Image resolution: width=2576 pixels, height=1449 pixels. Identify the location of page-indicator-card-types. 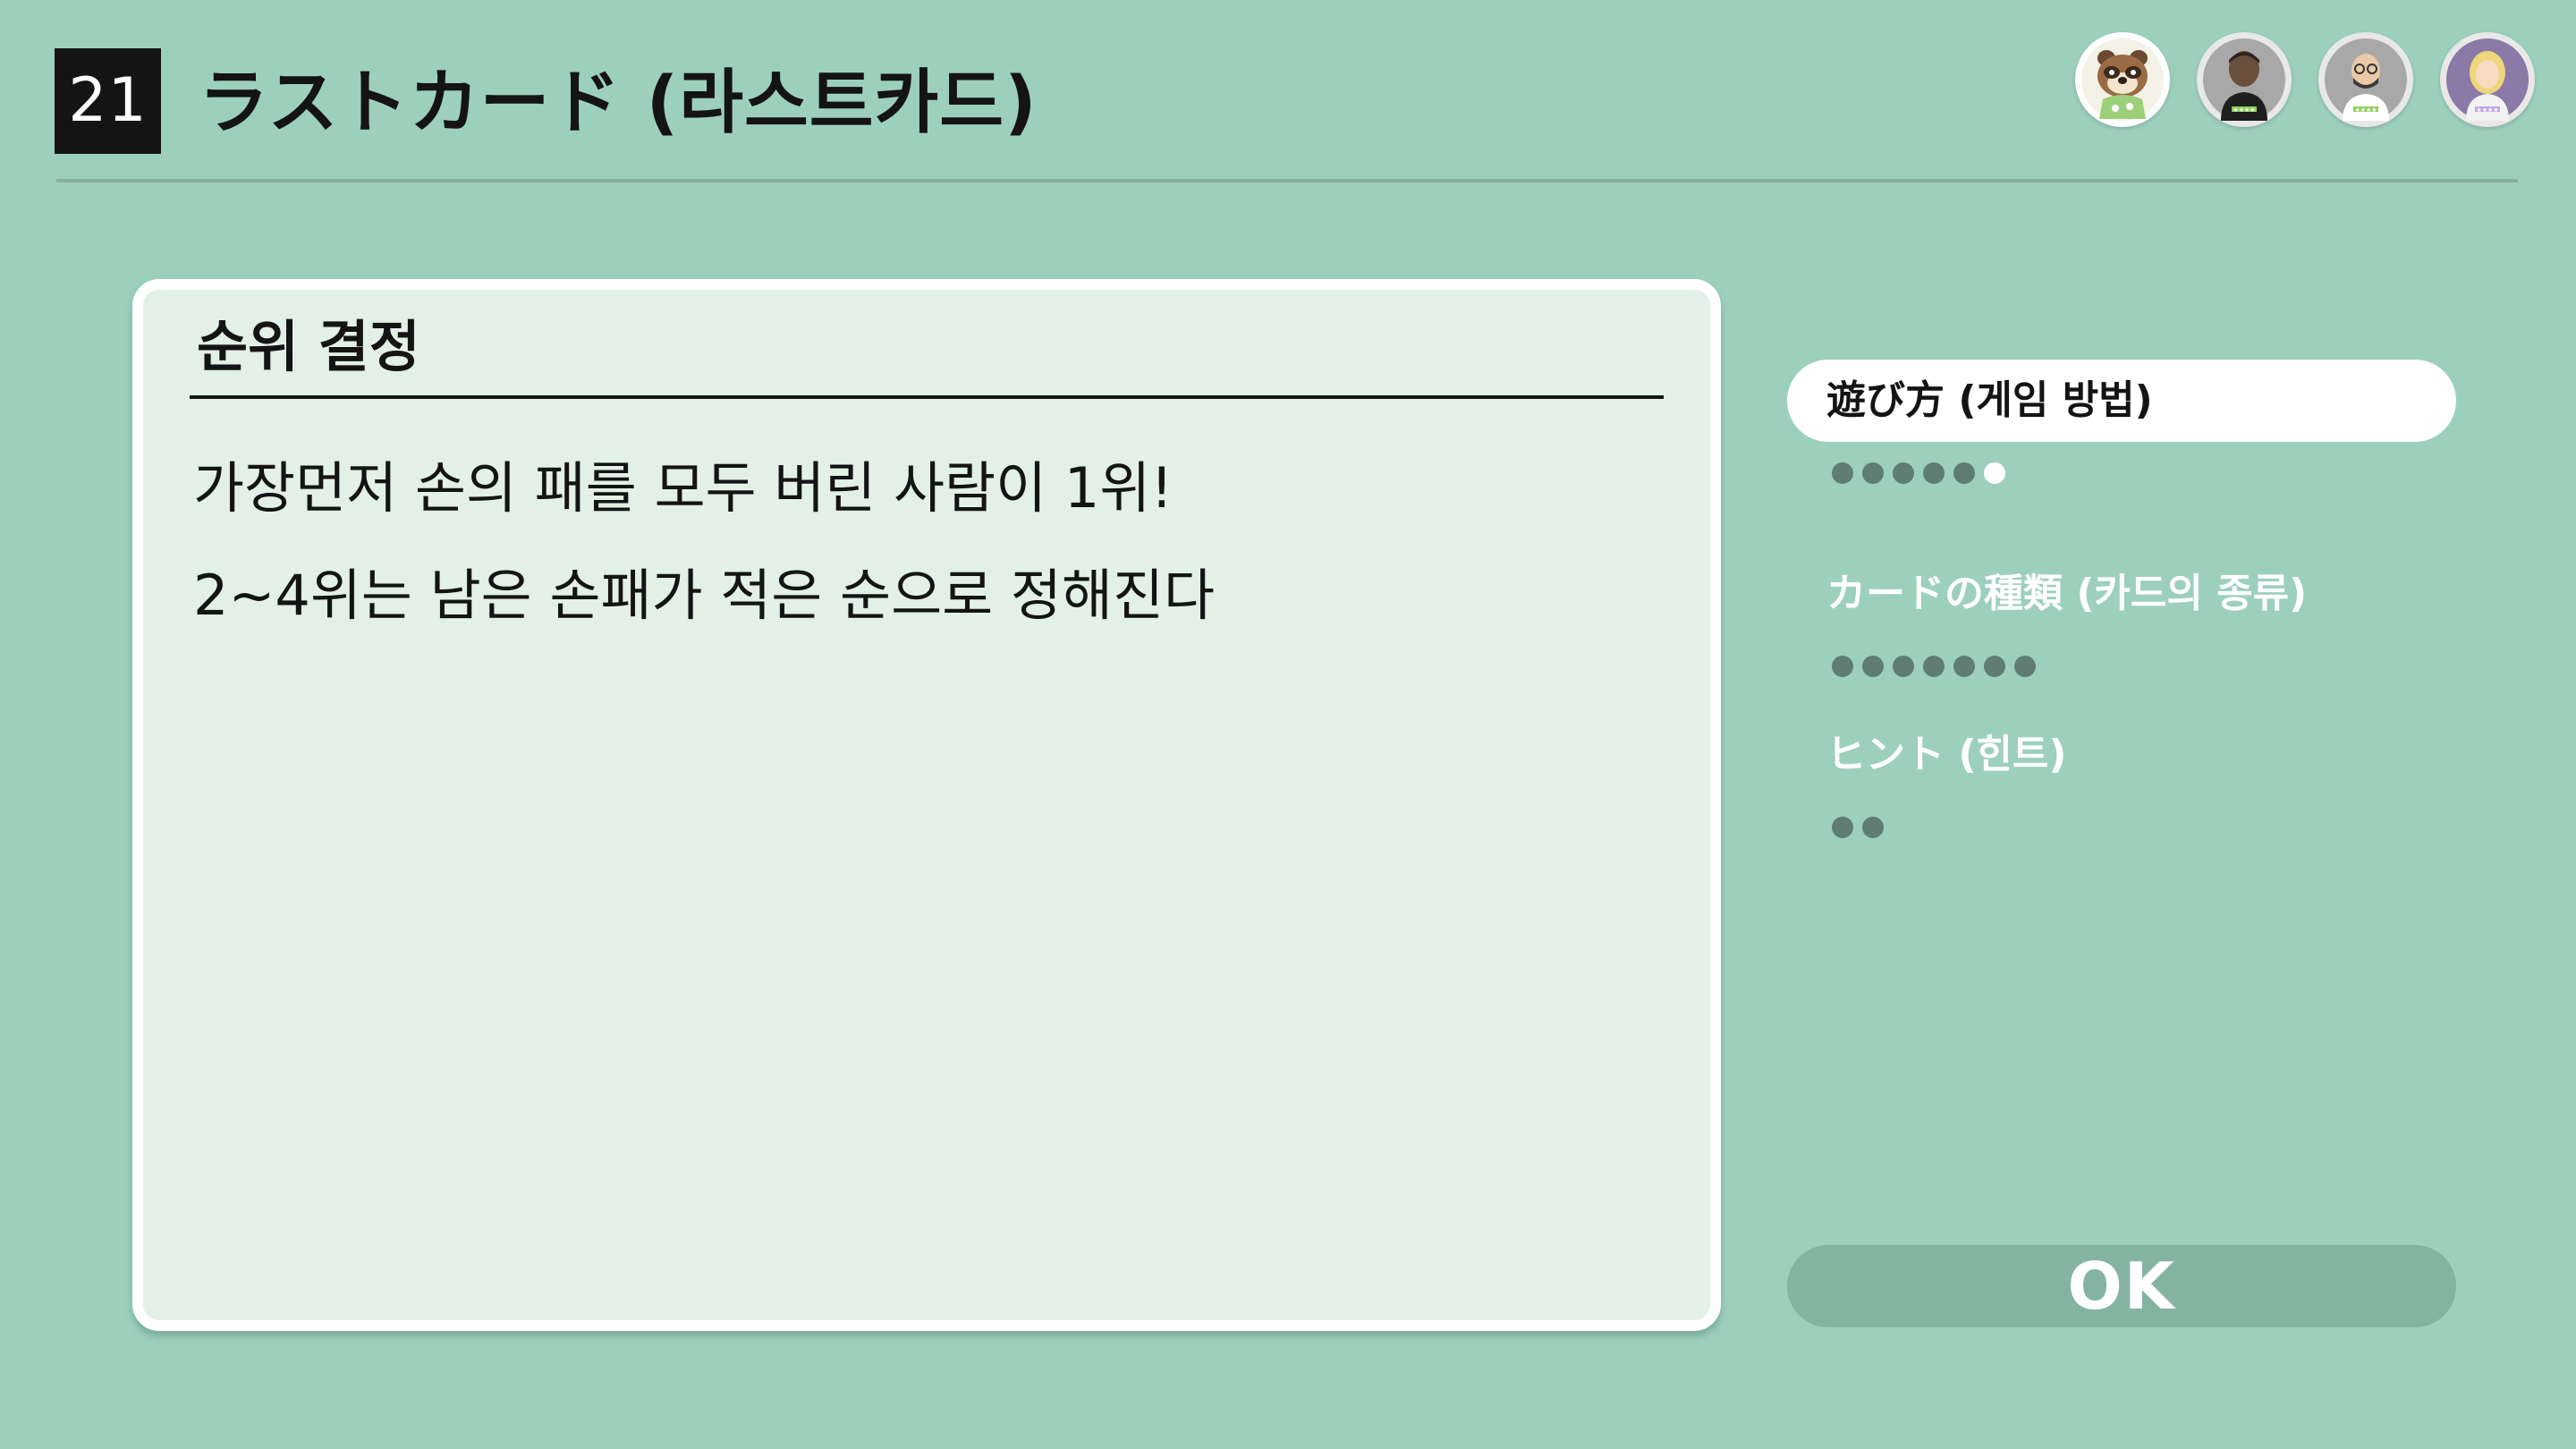
(1934, 666).